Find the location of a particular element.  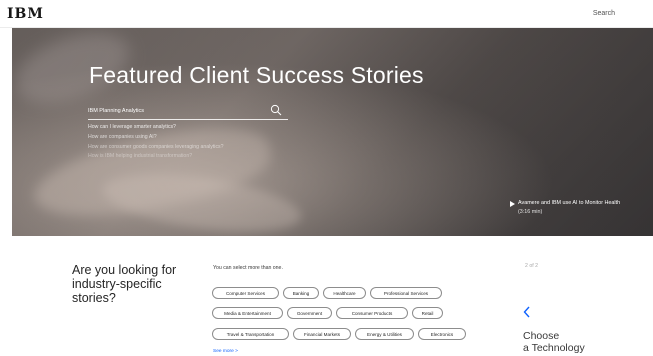

helper-text: You can select more than one. is located at coordinates (248, 268).